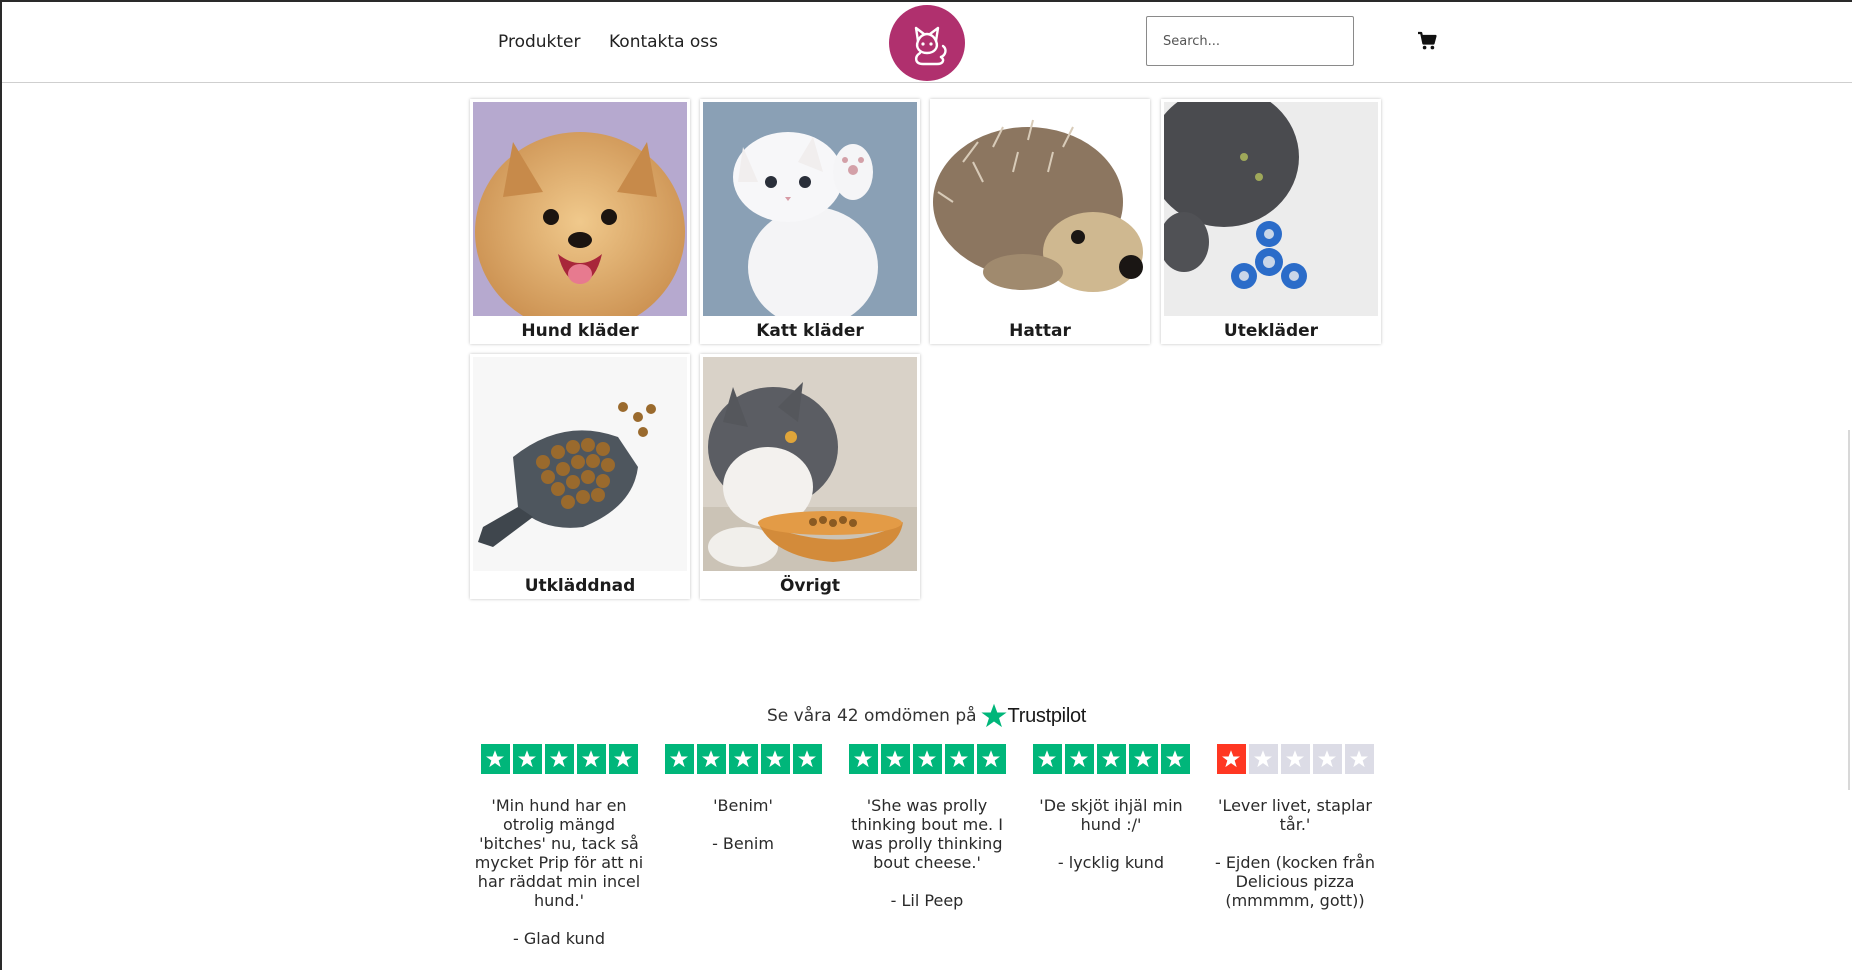  What do you see at coordinates (580, 209) in the screenshot?
I see `pomeranian-dog-image` at bounding box center [580, 209].